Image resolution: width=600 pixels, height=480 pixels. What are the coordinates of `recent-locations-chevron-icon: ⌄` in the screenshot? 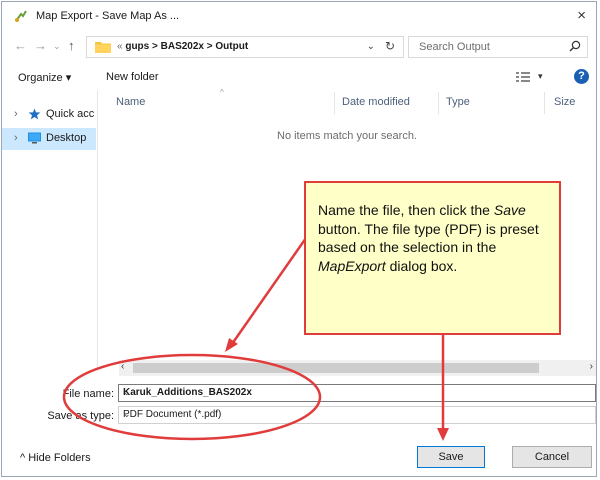 It's located at (57, 46).